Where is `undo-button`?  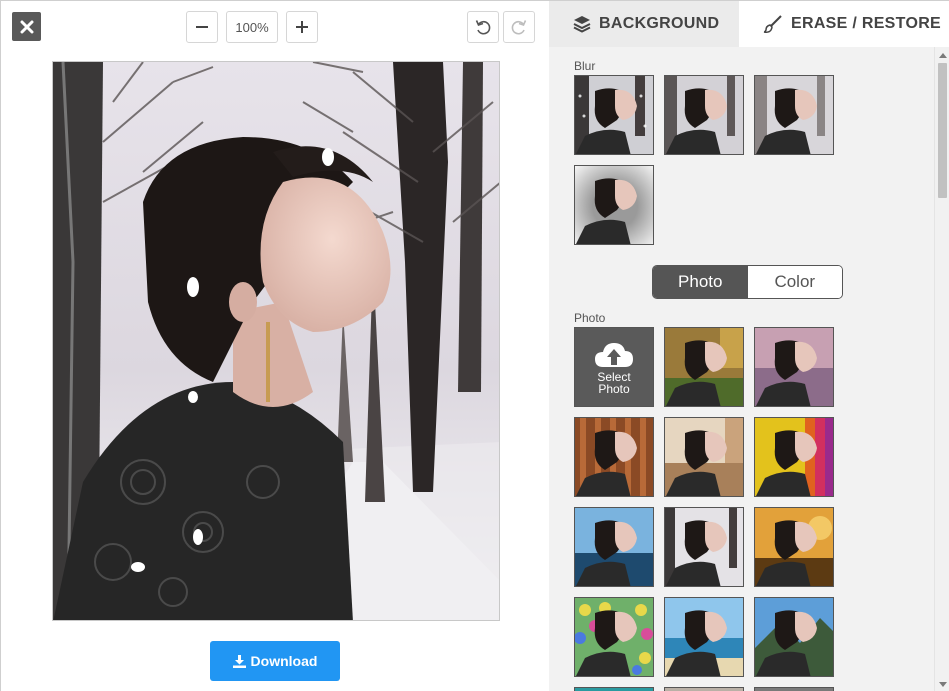 undo-button is located at coordinates (483, 27).